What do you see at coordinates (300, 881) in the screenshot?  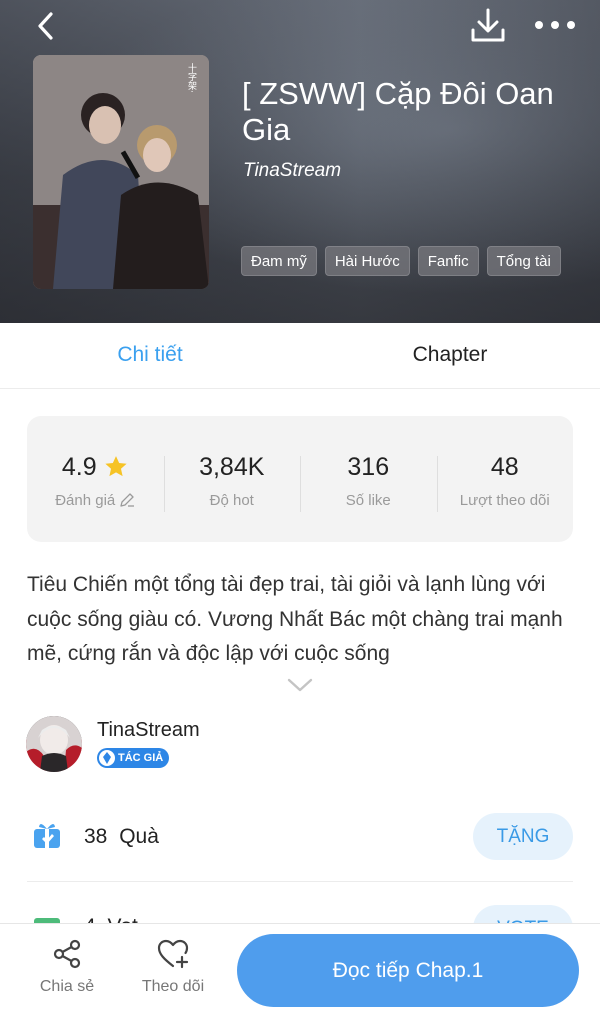 I see `divider` at bounding box center [300, 881].